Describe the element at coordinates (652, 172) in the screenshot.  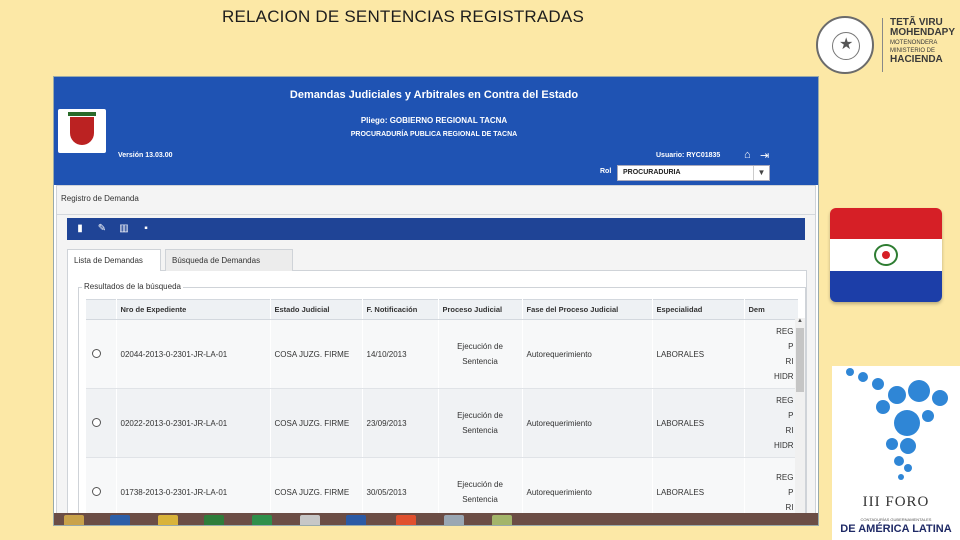
I see `rol-select-value: PROCURADURIA` at that location.